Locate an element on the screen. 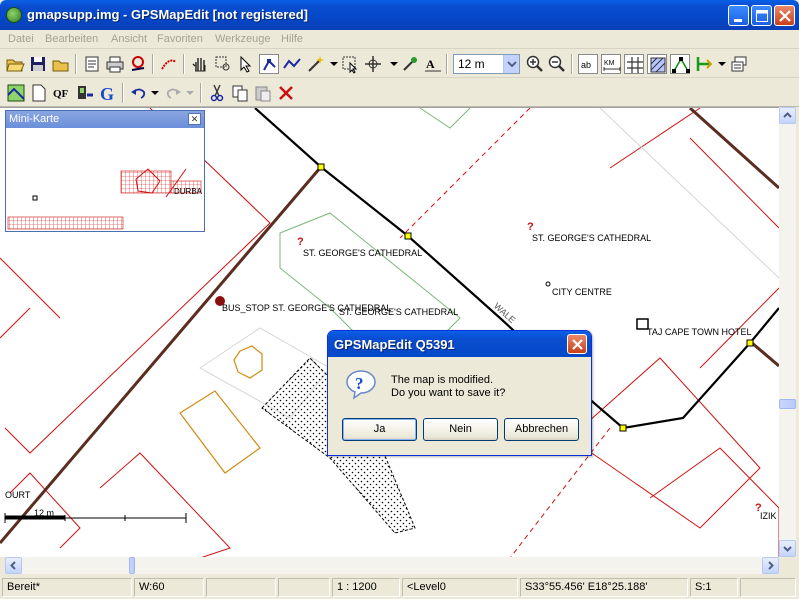 Image resolution: width=799 pixels, height=599 pixels. dialog-close-button is located at coordinates (577, 344).